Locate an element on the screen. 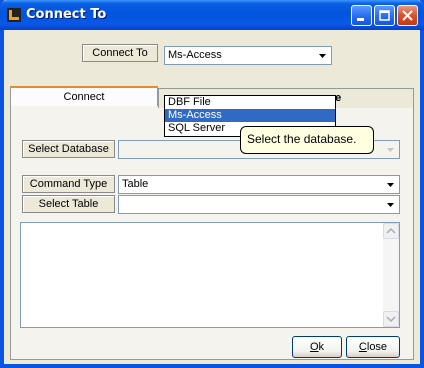 The image size is (424, 368). command-type-value: Table is located at coordinates (135, 184).